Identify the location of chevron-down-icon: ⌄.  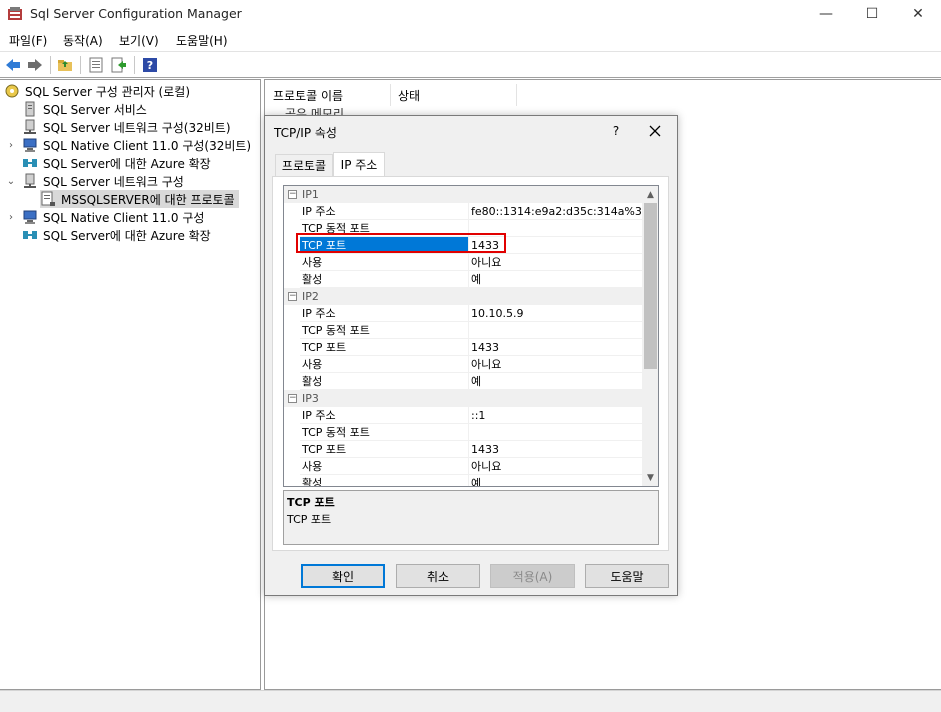
(11, 181).